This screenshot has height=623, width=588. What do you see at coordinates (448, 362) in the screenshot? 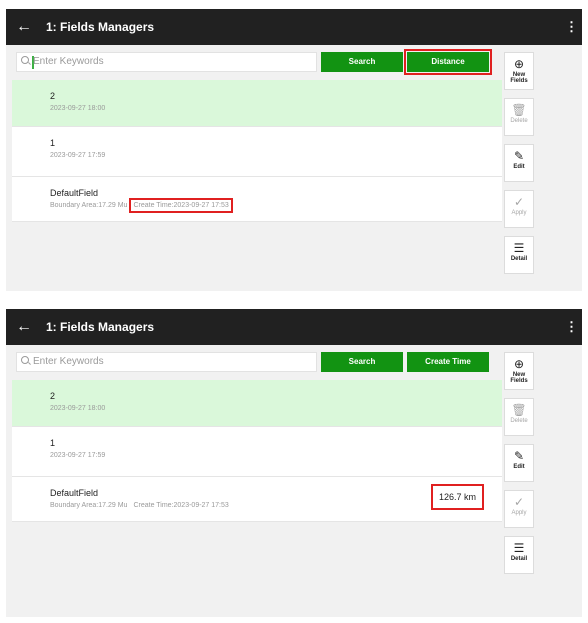
I see `sort-toggle-button: Create Time` at bounding box center [448, 362].